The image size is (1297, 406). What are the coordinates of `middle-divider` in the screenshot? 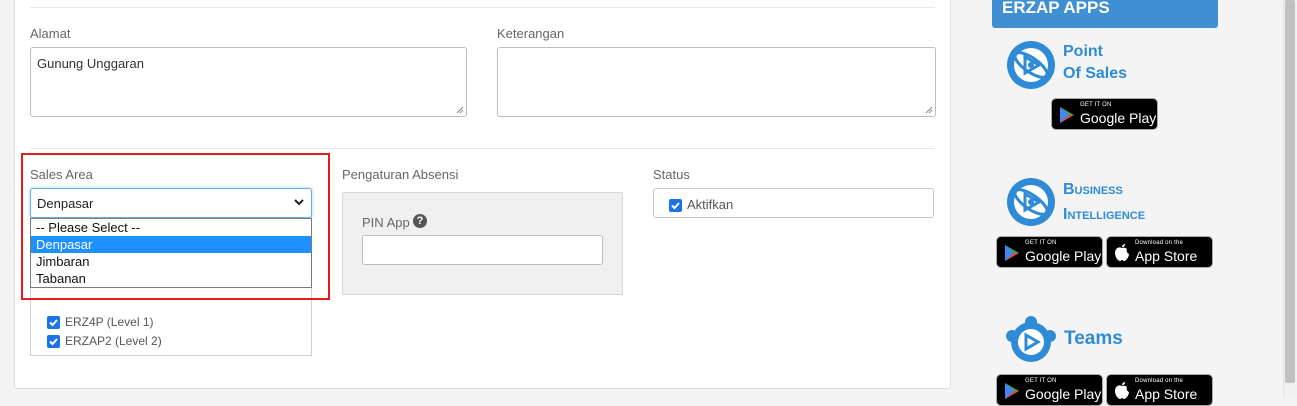 It's located at (482, 148).